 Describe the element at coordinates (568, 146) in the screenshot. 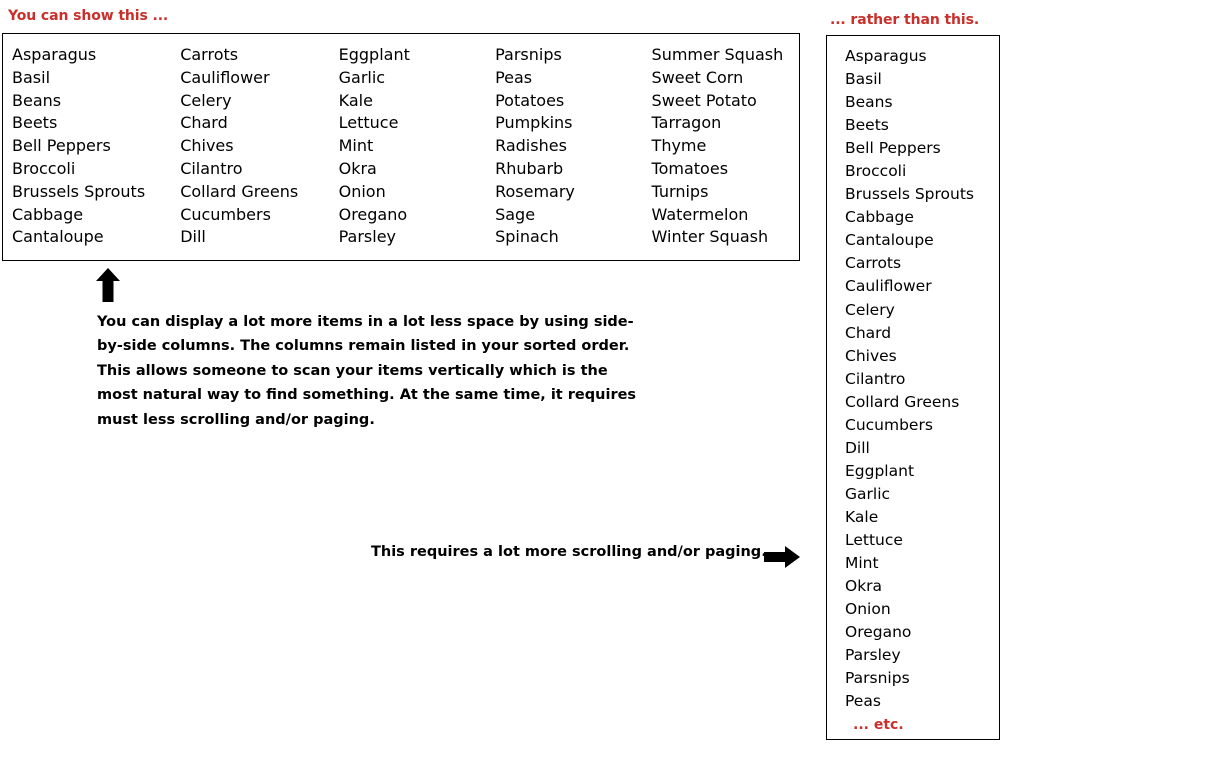

I see `list-item: Radishes` at that location.